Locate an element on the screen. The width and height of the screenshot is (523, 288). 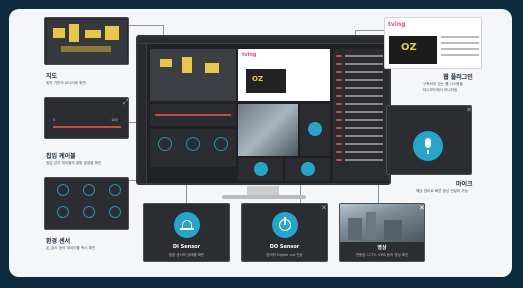
monitor-cable-pane is located at coordinates (193, 115).